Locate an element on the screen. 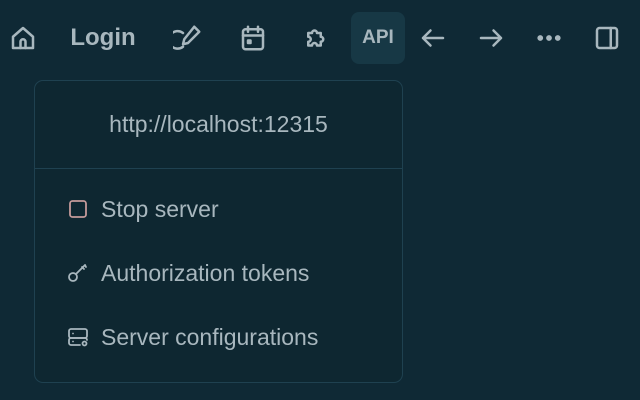  server-configurations-item: Server configurations is located at coordinates (191, 337).